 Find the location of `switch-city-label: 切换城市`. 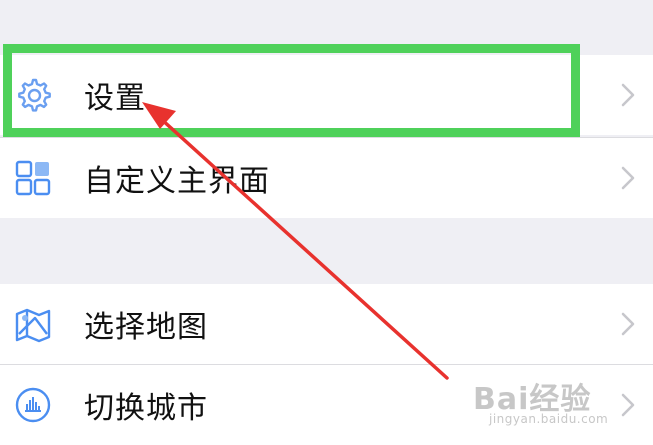

switch-city-label: 切换城市 is located at coordinates (146, 408).